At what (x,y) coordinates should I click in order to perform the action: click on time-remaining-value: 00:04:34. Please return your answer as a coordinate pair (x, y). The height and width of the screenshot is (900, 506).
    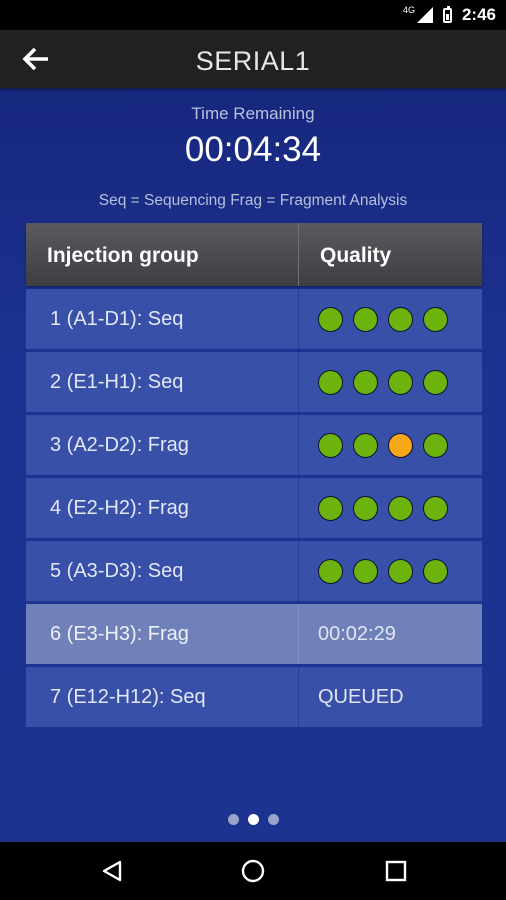
    Looking at the image, I should click on (253, 149).